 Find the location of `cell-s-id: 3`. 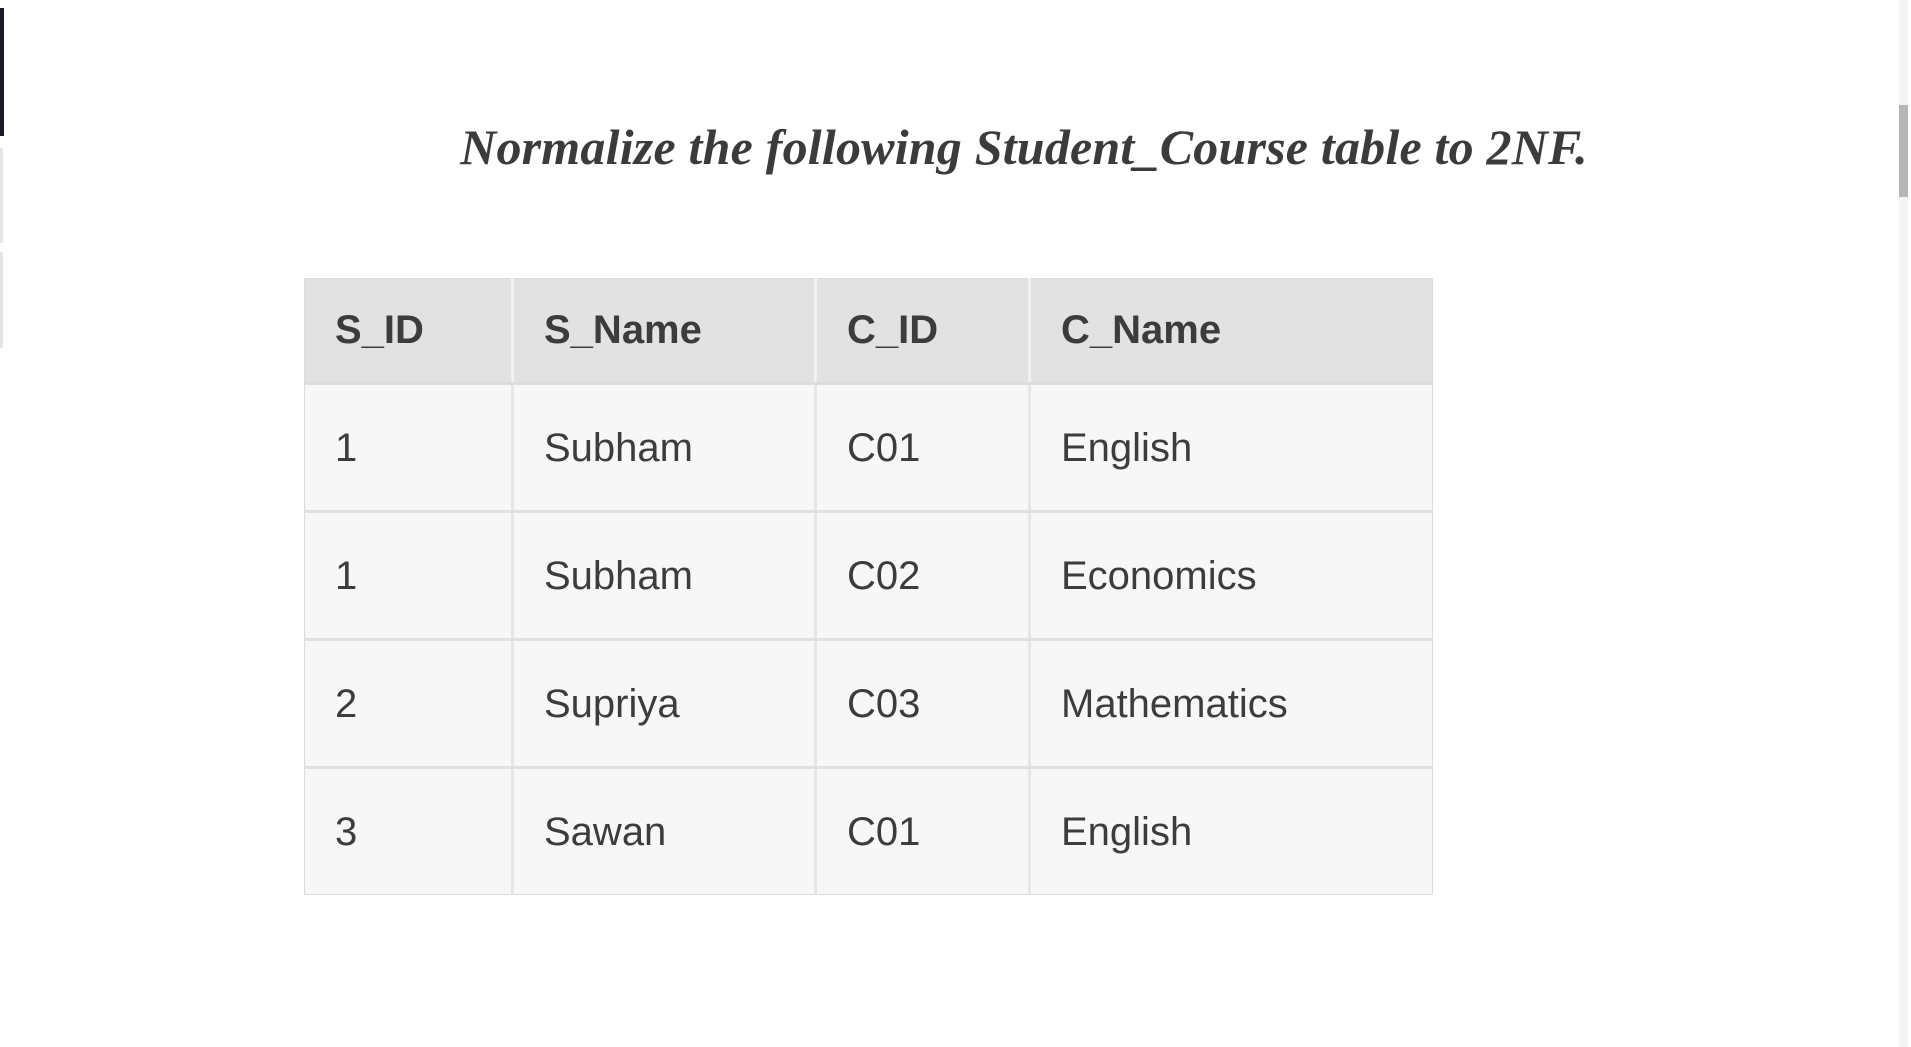

cell-s-id: 3 is located at coordinates (409, 831).